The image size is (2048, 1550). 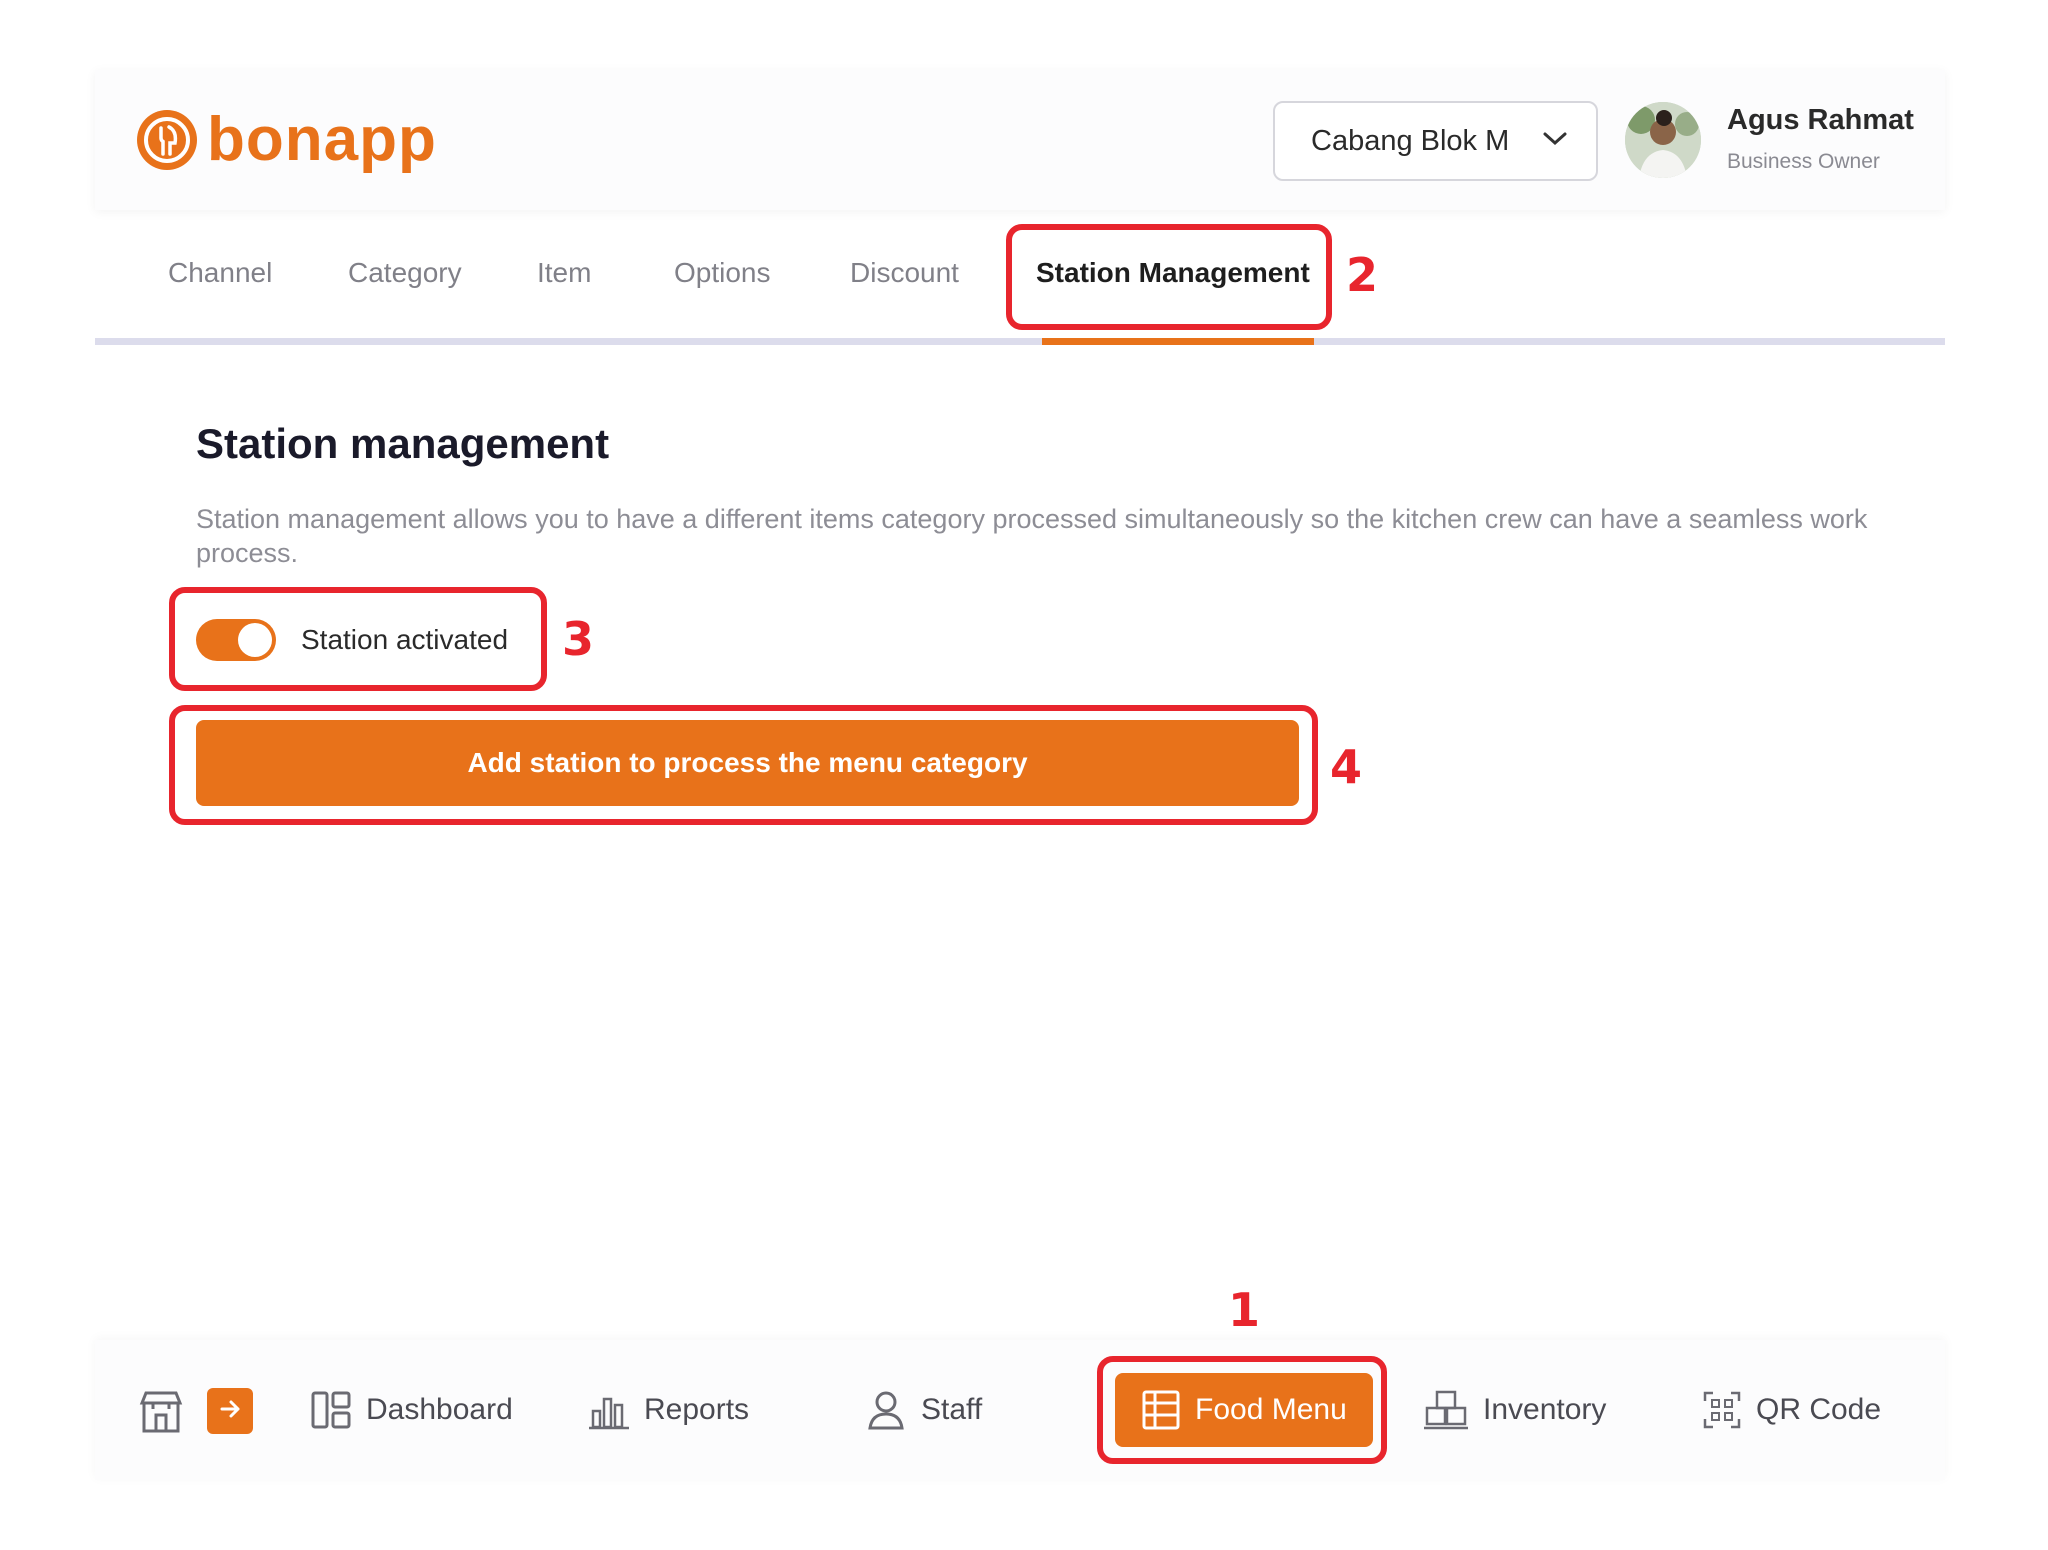 I want to click on toggle-label: Station activated, so click(x=405, y=639).